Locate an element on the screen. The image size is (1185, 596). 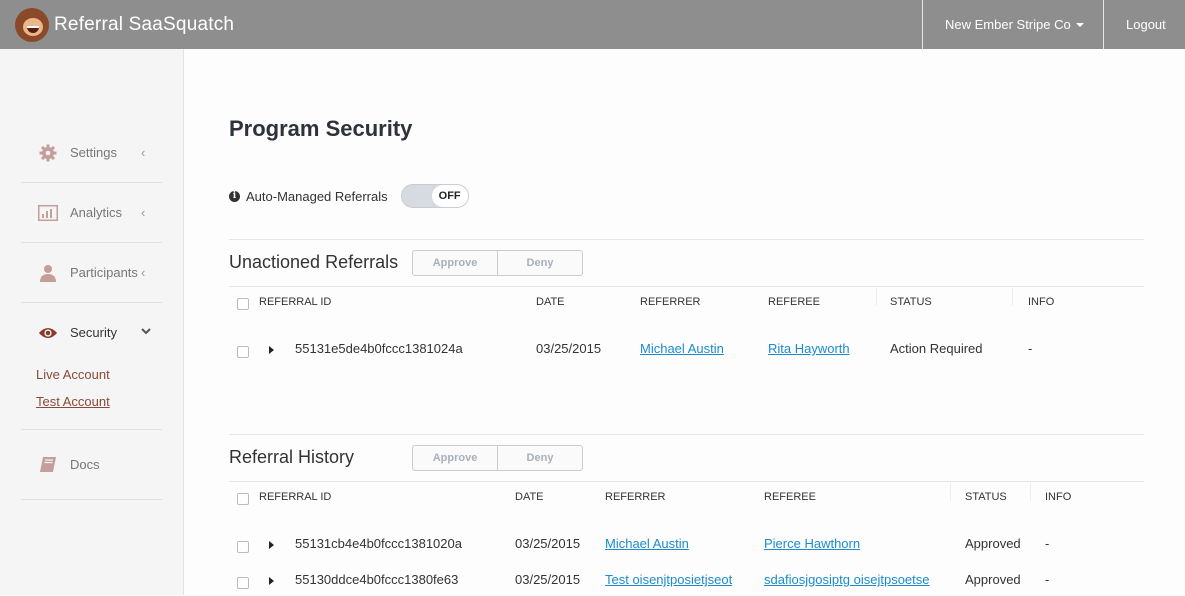
sidebar-item-label: Docs is located at coordinates (85, 464).